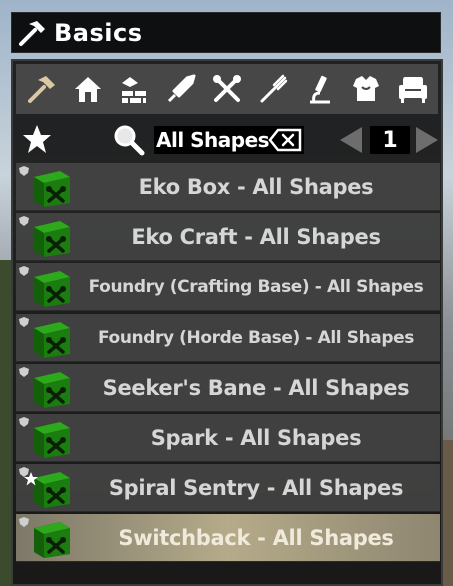 This screenshot has height=586, width=453. I want to click on recipe-label: Foundry (Crafting Base) - All Shapes, so click(256, 287).